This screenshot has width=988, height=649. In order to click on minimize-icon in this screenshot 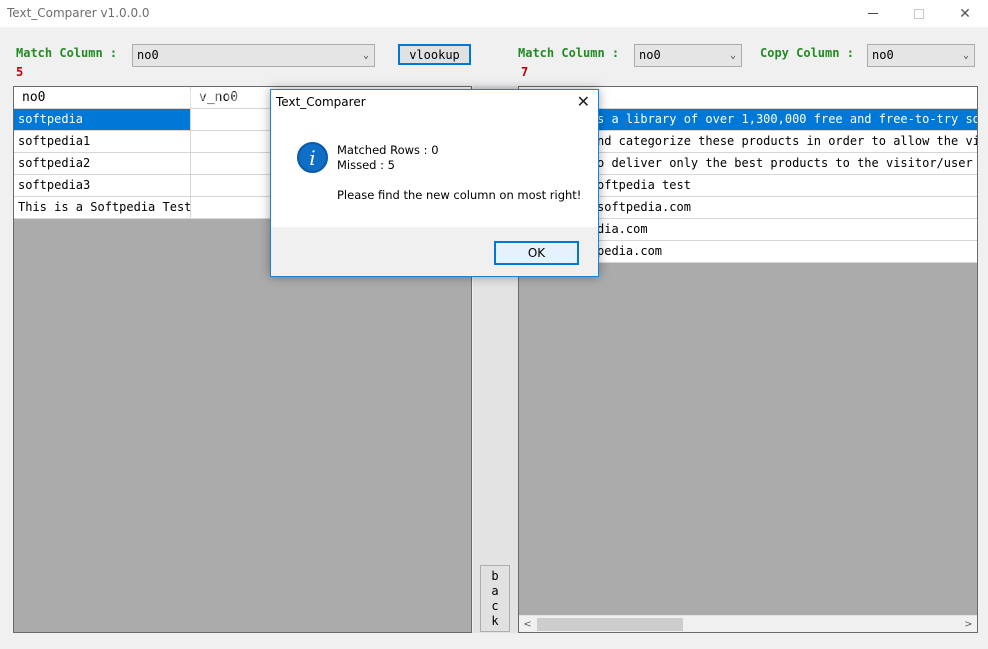, I will do `click(873, 13)`.